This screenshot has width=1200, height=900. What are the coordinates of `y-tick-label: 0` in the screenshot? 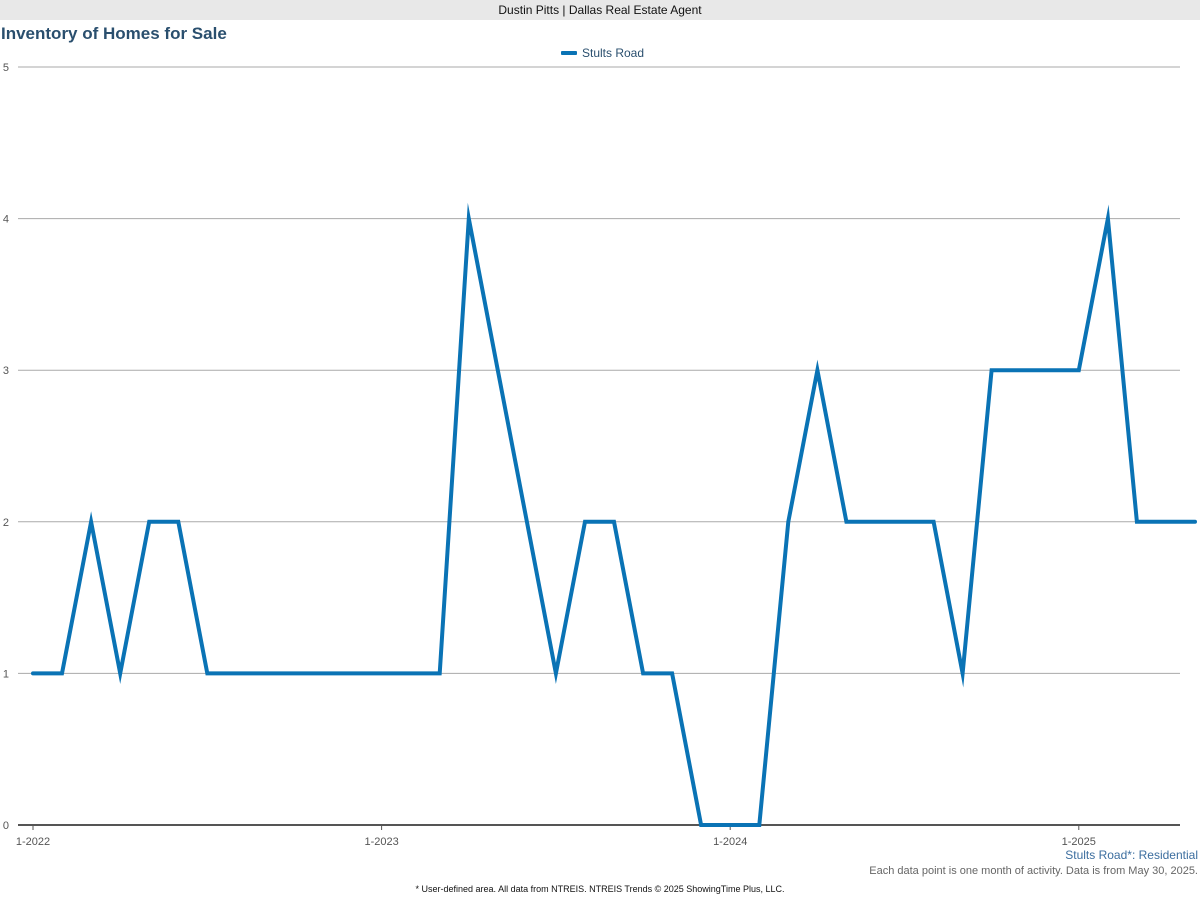 It's located at (6, 826).